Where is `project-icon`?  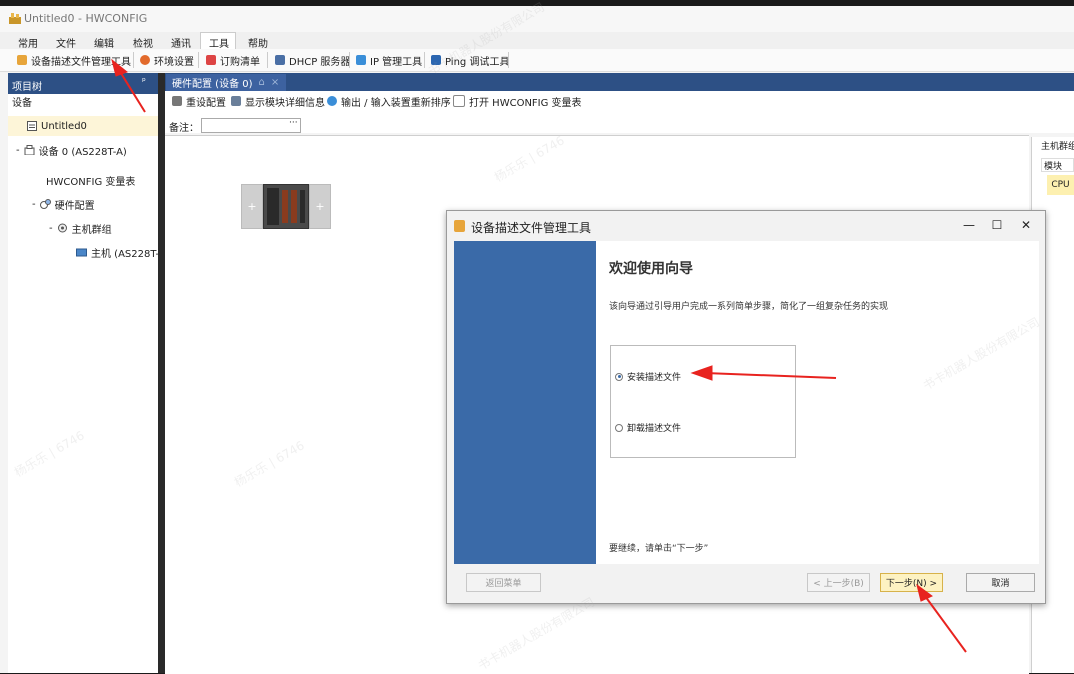 project-icon is located at coordinates (32, 126).